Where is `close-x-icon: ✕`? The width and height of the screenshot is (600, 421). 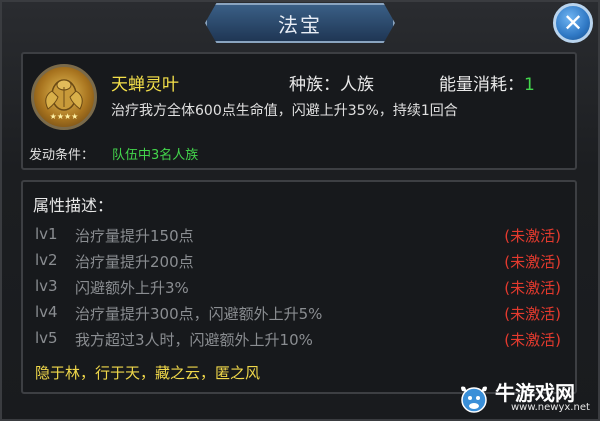
close-x-icon: ✕ is located at coordinates (573, 23).